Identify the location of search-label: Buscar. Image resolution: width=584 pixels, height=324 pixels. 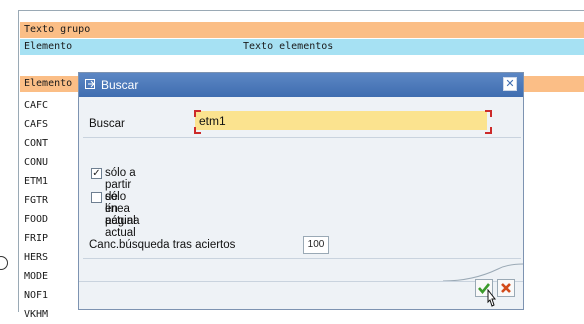
(107, 124).